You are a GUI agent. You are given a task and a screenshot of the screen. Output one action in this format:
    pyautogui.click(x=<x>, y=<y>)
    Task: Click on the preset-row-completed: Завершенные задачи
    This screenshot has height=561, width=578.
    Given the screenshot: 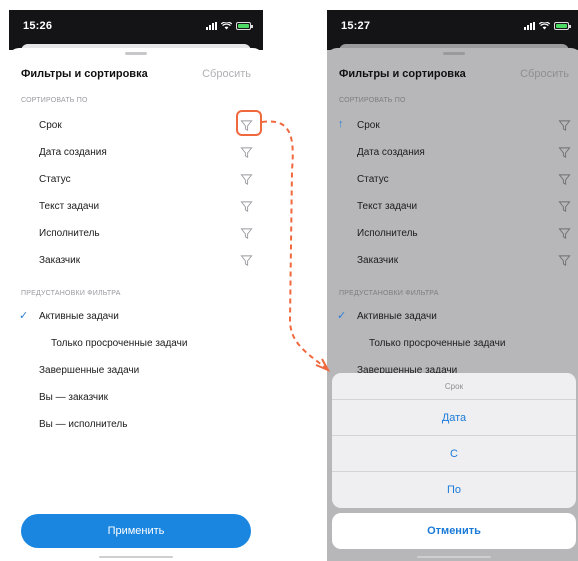 What is the action you would take?
    pyautogui.click(x=136, y=371)
    